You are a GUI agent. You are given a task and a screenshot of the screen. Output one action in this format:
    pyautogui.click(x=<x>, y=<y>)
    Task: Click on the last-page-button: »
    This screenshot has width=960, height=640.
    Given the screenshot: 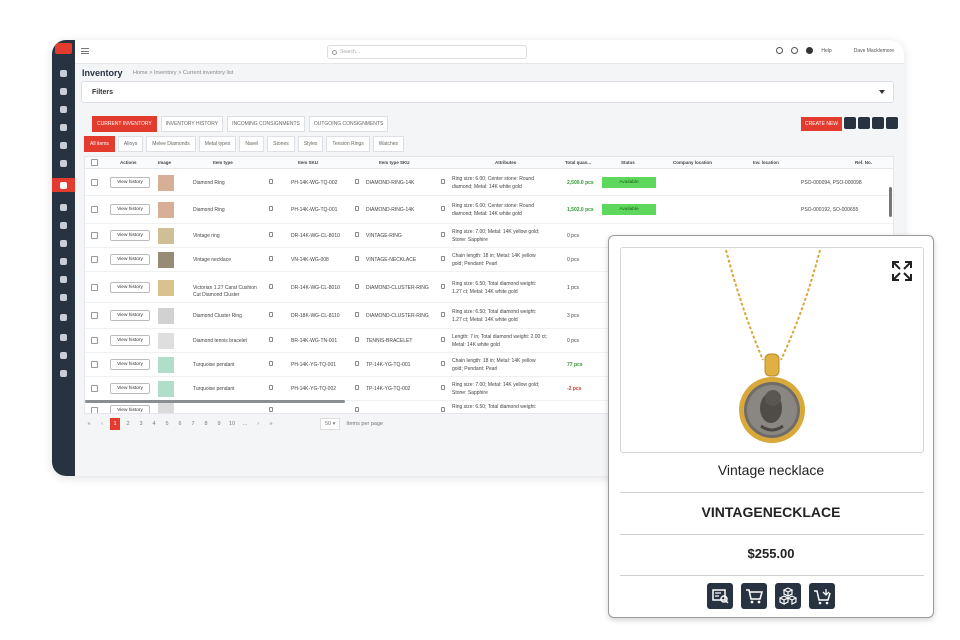 What is the action you would take?
    pyautogui.click(x=271, y=424)
    